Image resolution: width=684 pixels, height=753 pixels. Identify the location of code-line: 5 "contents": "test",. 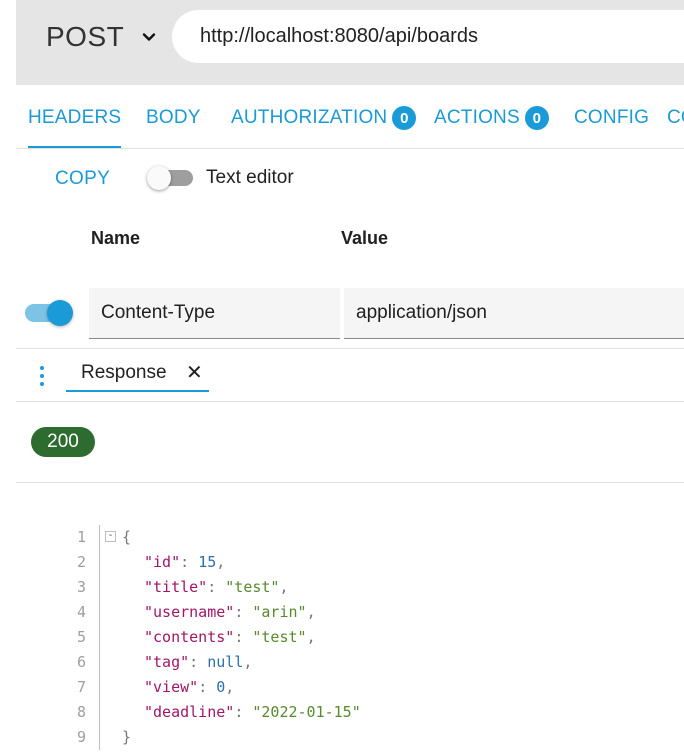
(342, 637).